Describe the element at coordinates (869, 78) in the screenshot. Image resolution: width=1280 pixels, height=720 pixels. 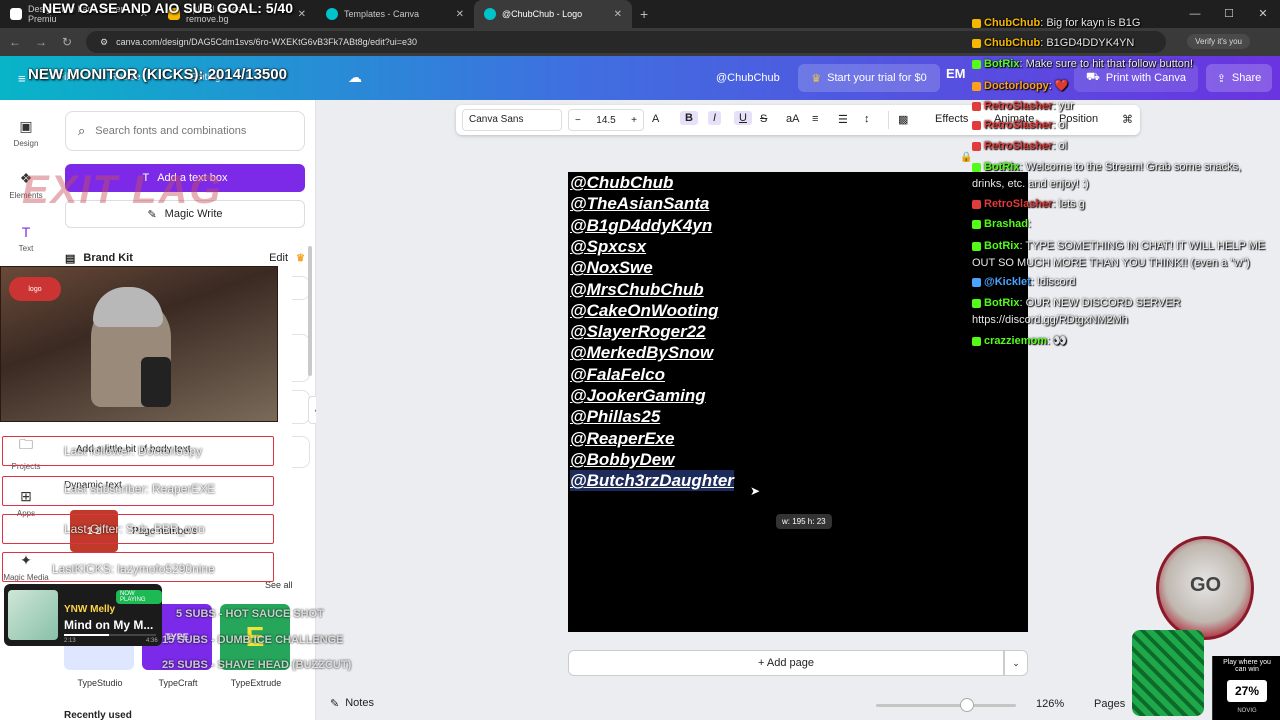
I see `start-trial-button: ♛ Start your trial for $0` at that location.